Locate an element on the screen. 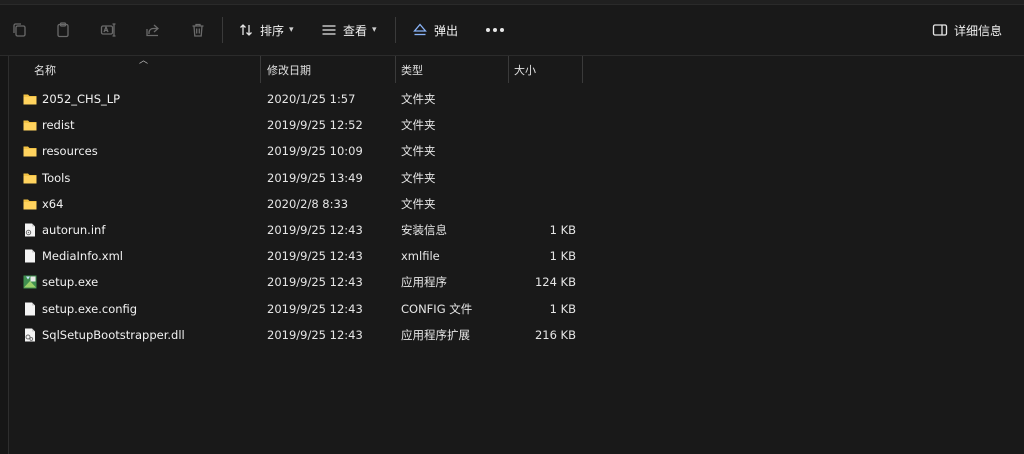 The image size is (1024, 454). more-options-icon is located at coordinates (495, 30).